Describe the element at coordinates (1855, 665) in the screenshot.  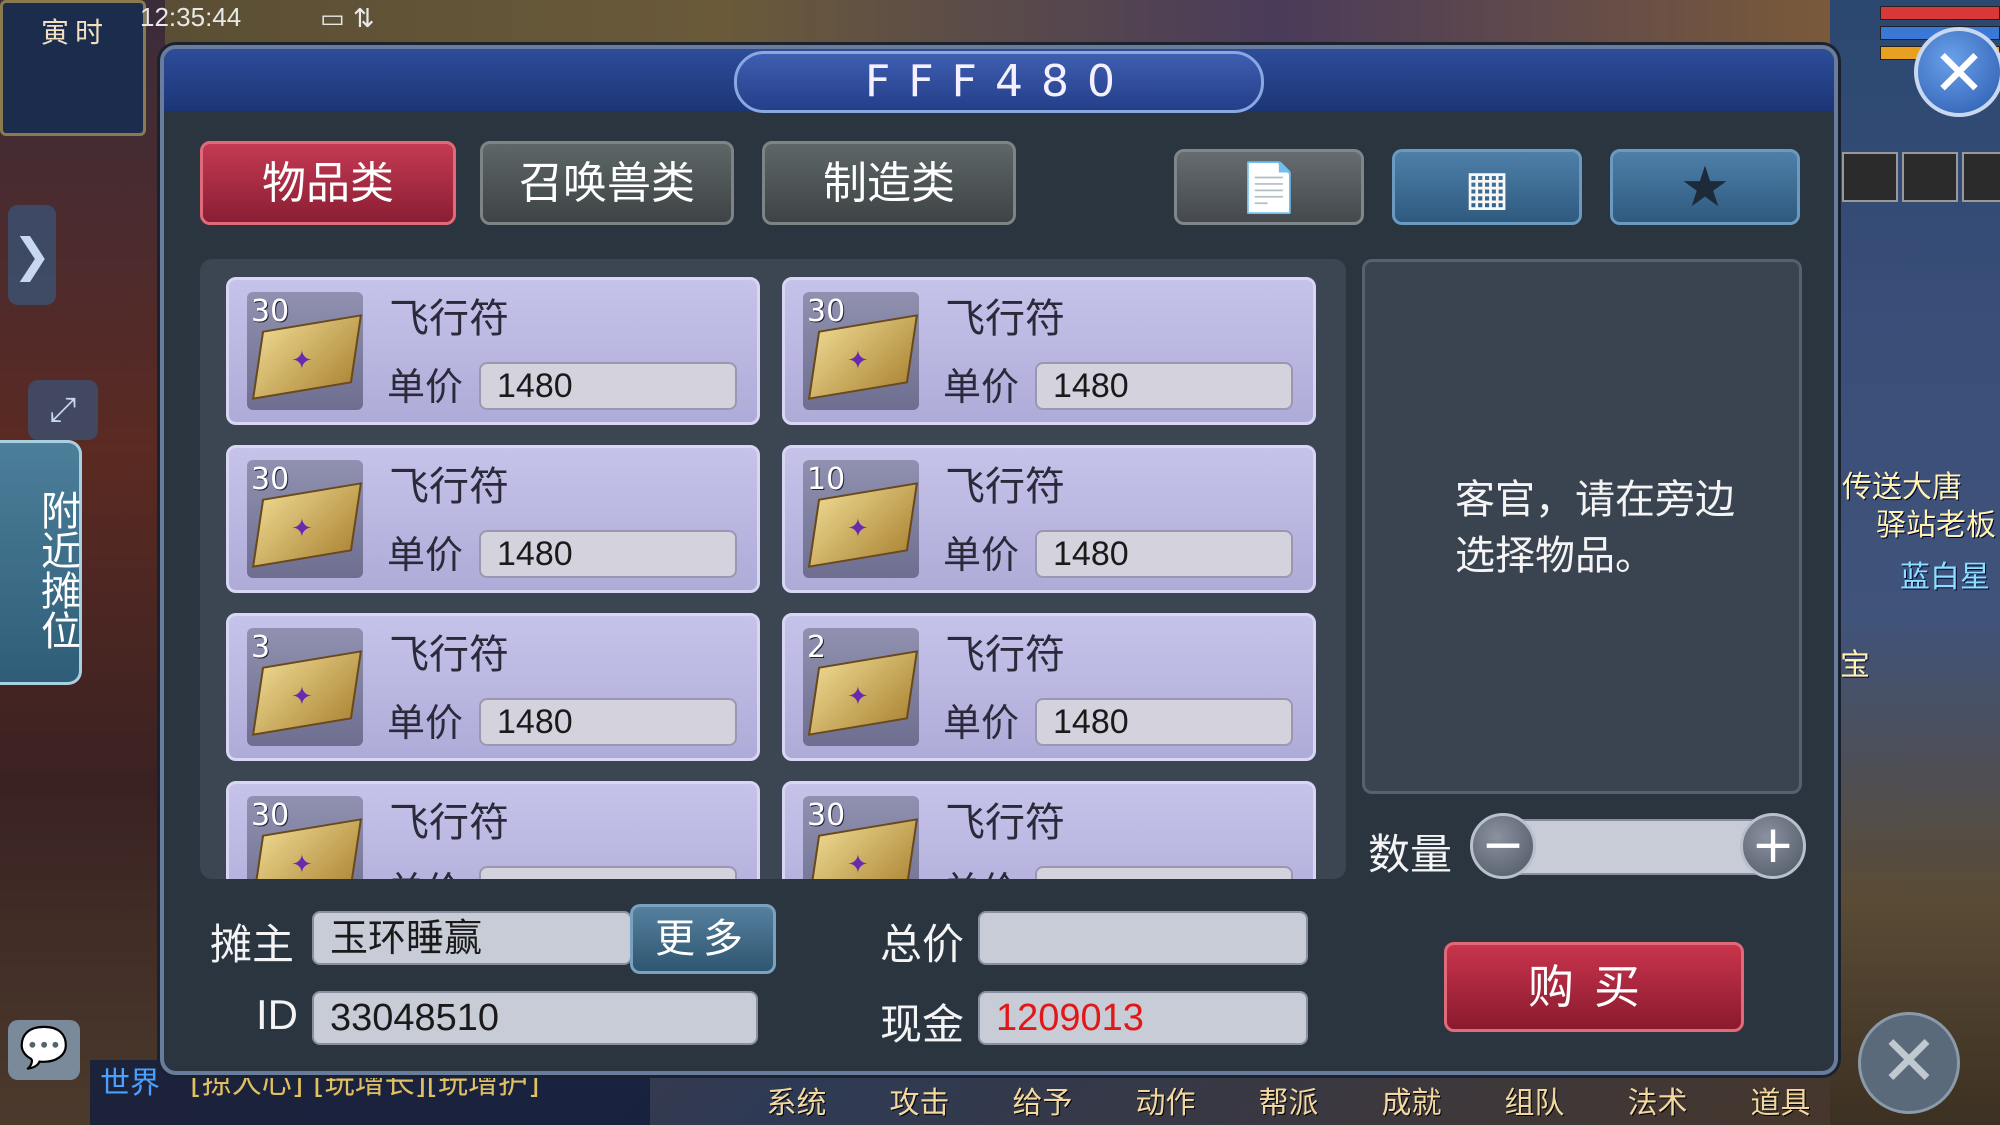
I see `npc-tag: 宝` at that location.